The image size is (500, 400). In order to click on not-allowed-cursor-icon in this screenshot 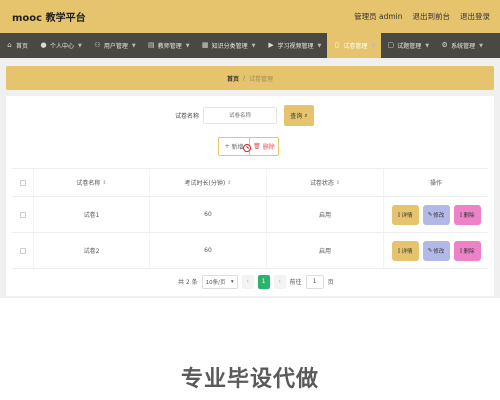, I will do `click(247, 148)`.